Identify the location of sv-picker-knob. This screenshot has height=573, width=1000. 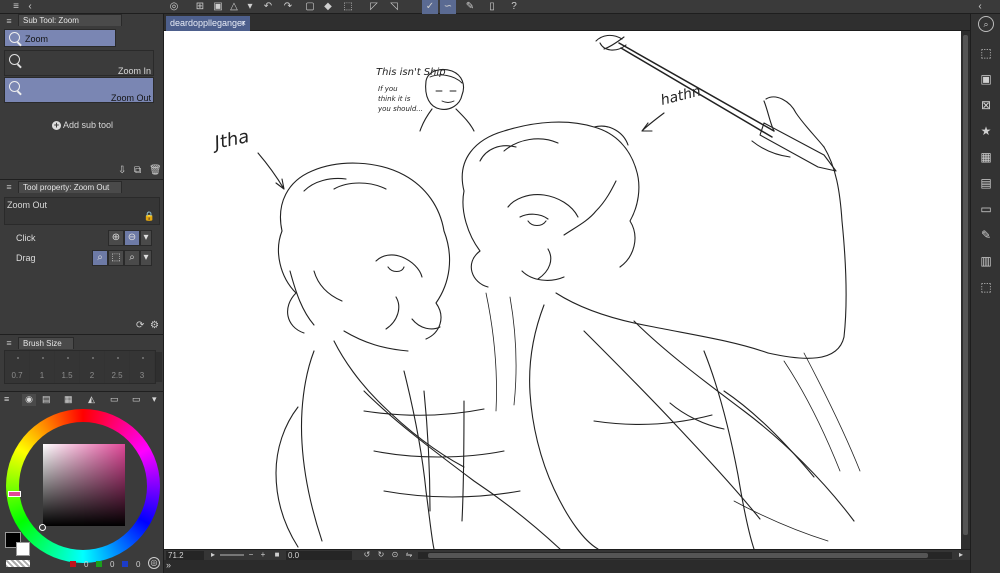
(42, 527).